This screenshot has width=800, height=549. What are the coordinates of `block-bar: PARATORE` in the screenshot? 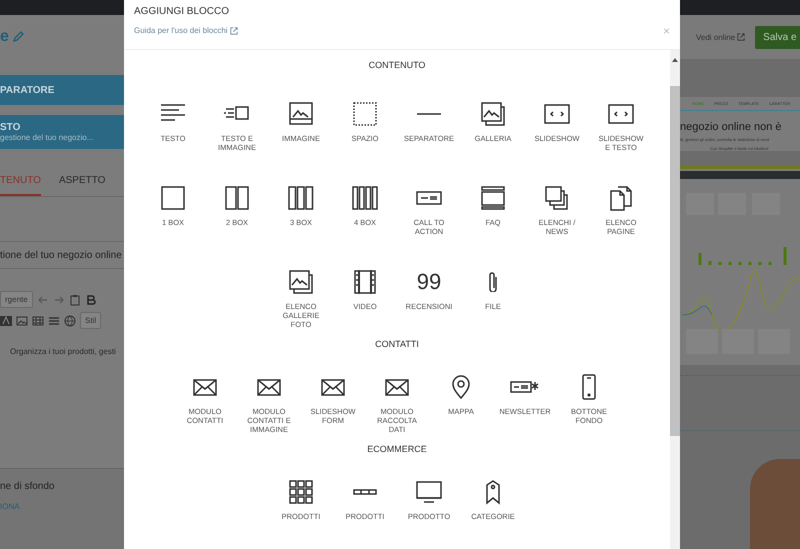 It's located at (62, 90).